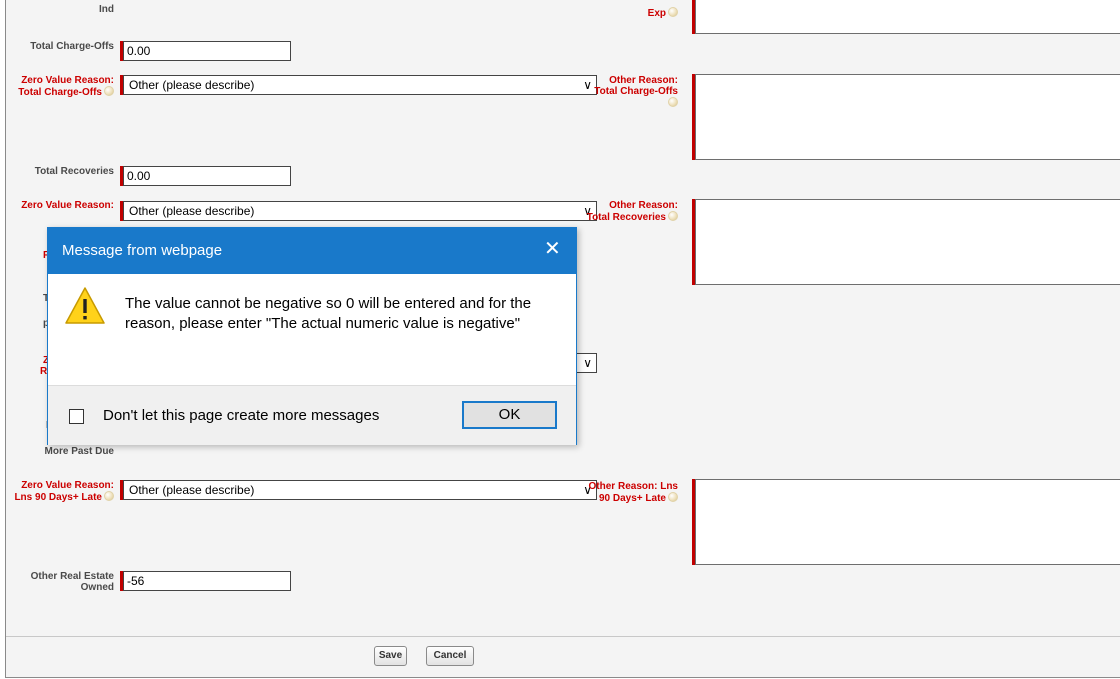 The image size is (1120, 679). What do you see at coordinates (360, 85) in the screenshot?
I see `zero-reason-charge-offs-select: Other (please describe) ∨` at bounding box center [360, 85].